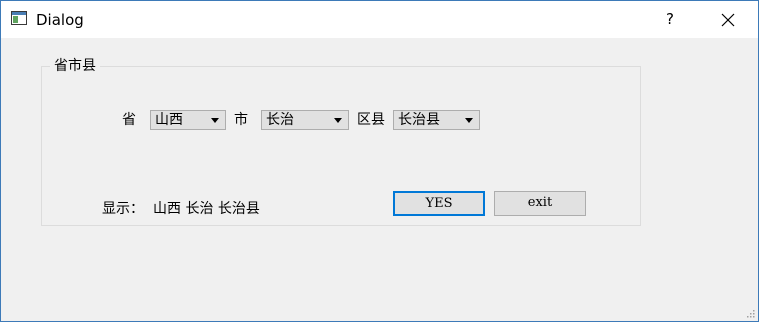 This screenshot has width=759, height=322. Describe the element at coordinates (540, 203) in the screenshot. I see `exit-button: exit` at that location.